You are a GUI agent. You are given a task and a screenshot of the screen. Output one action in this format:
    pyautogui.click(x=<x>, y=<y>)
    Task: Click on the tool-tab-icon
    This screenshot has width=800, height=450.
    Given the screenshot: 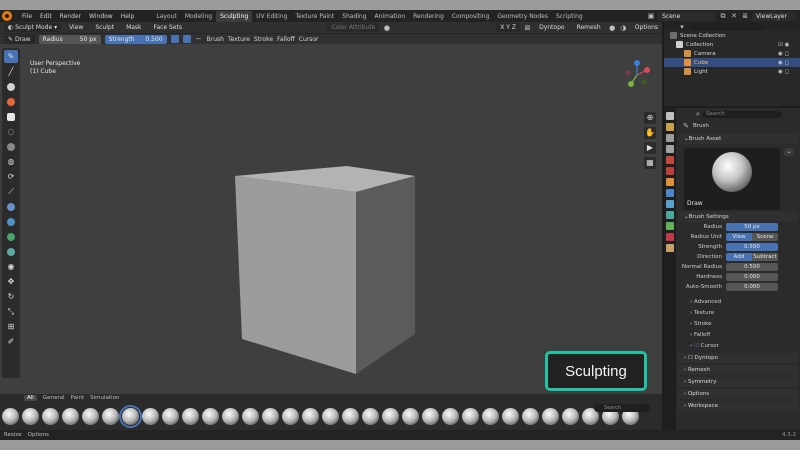 What is the action you would take?
    pyautogui.click(x=670, y=116)
    